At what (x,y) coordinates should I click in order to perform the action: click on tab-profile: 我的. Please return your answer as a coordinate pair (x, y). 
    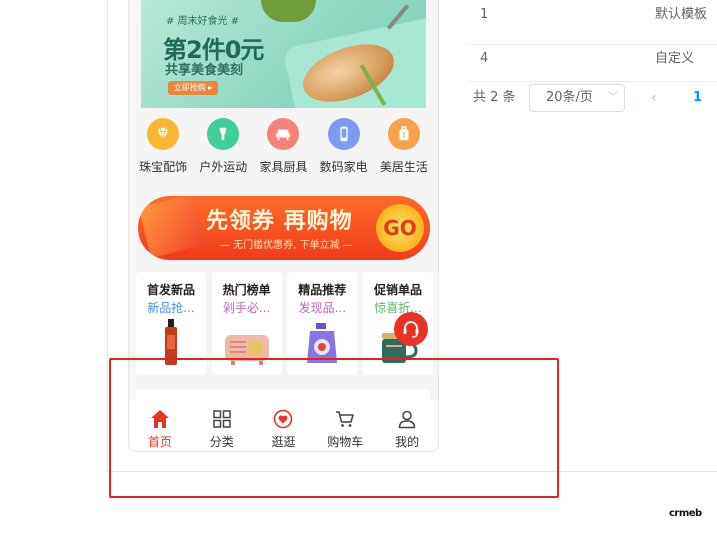
    Looking at the image, I should click on (407, 425).